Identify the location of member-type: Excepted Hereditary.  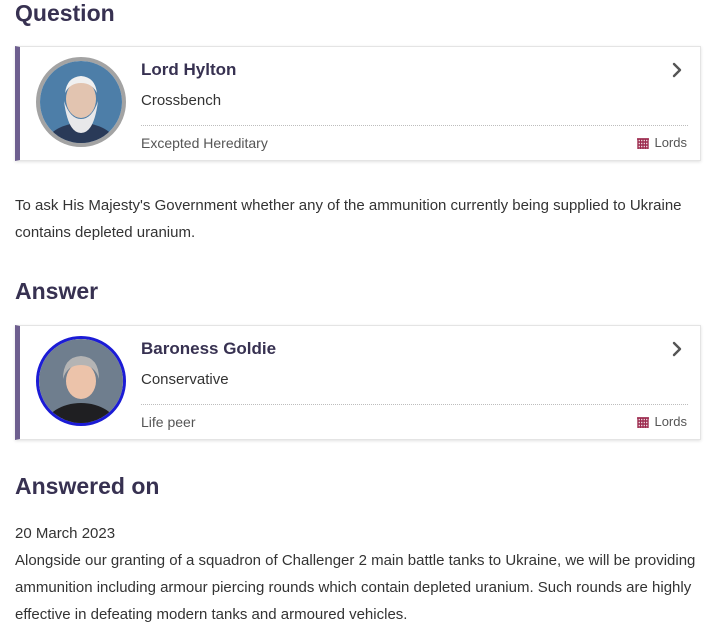
(204, 143).